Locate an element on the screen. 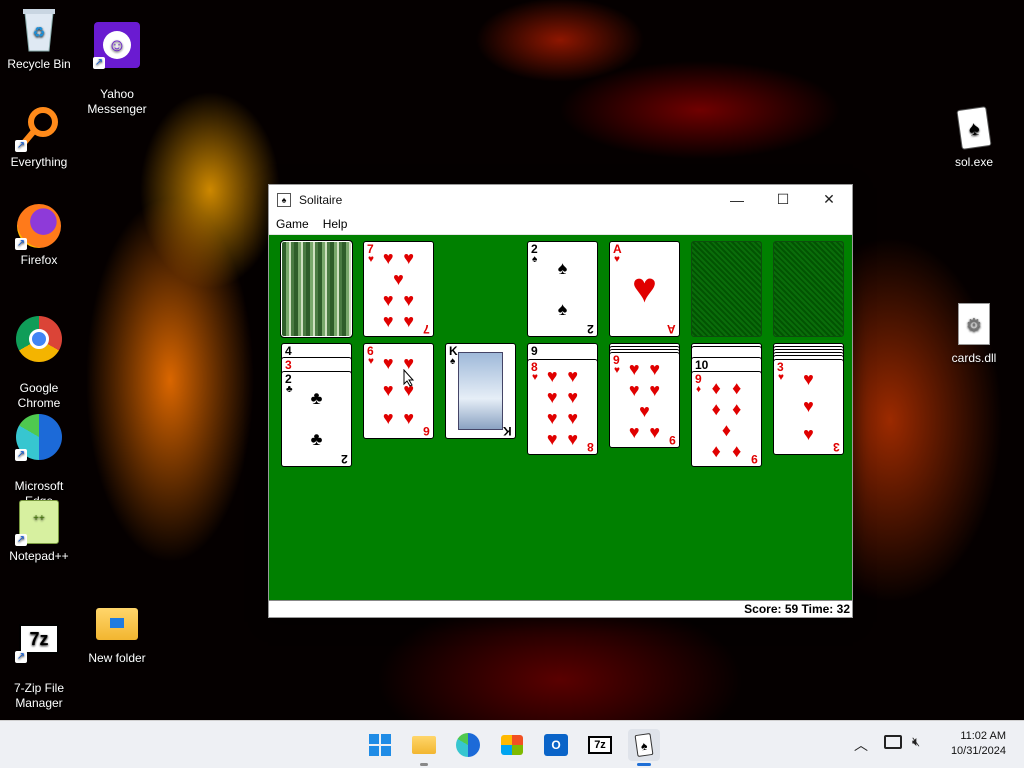 This screenshot has width=1024, height=768. card-pips: ♦♦♦♦♦♦♦♦♦ is located at coordinates (726, 422).